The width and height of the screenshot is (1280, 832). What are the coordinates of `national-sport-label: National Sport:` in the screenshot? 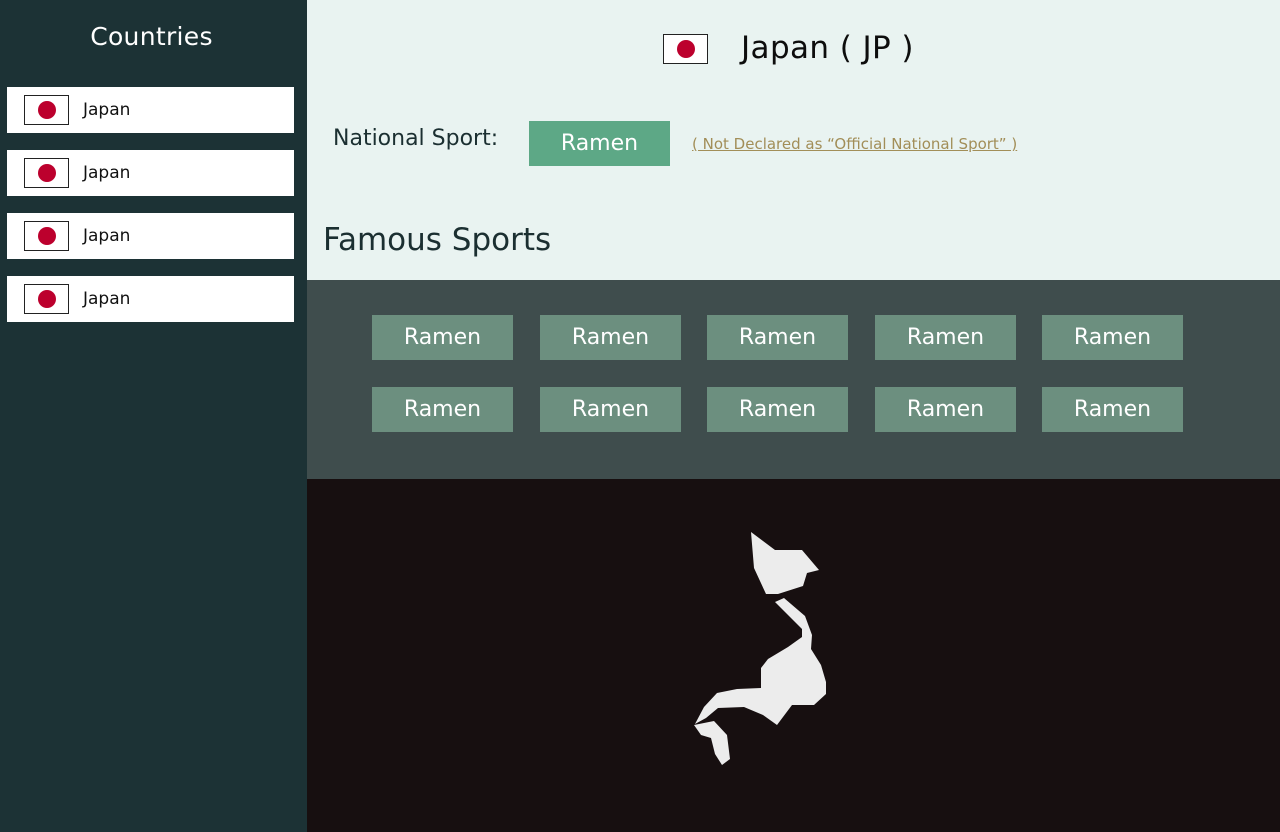 It's located at (416, 138).